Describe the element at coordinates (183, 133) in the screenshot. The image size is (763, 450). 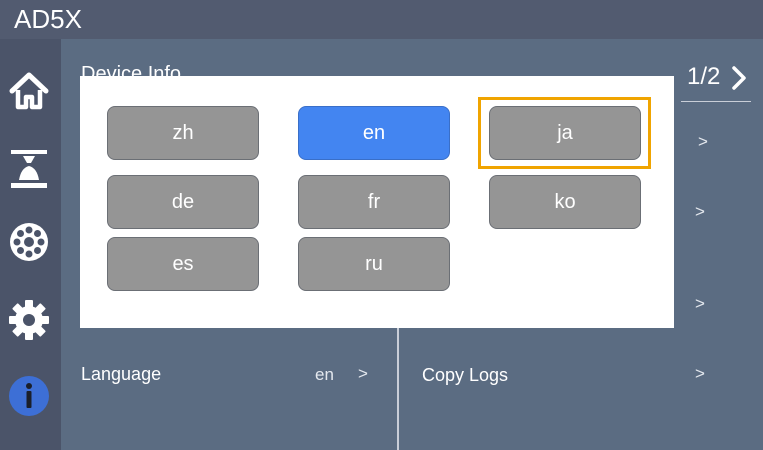
I see `lang-option-zh: zh` at that location.